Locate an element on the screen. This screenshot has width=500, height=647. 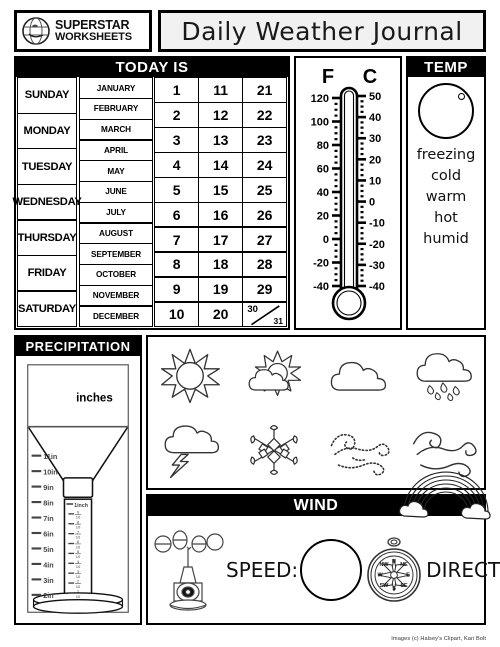
dates-column-3: 21 22 23 24 25 26 27 28 29 30 31 is located at coordinates (264, 202).